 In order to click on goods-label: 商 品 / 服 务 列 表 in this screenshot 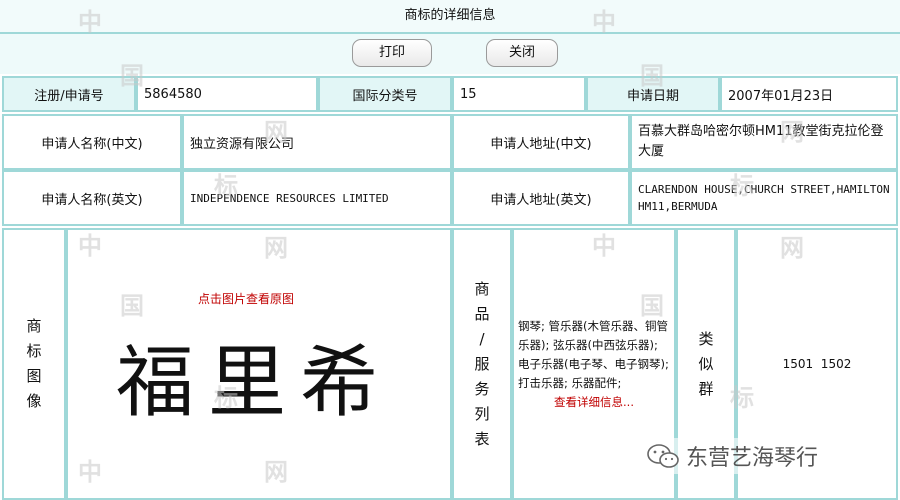, I will do `click(482, 364)`.